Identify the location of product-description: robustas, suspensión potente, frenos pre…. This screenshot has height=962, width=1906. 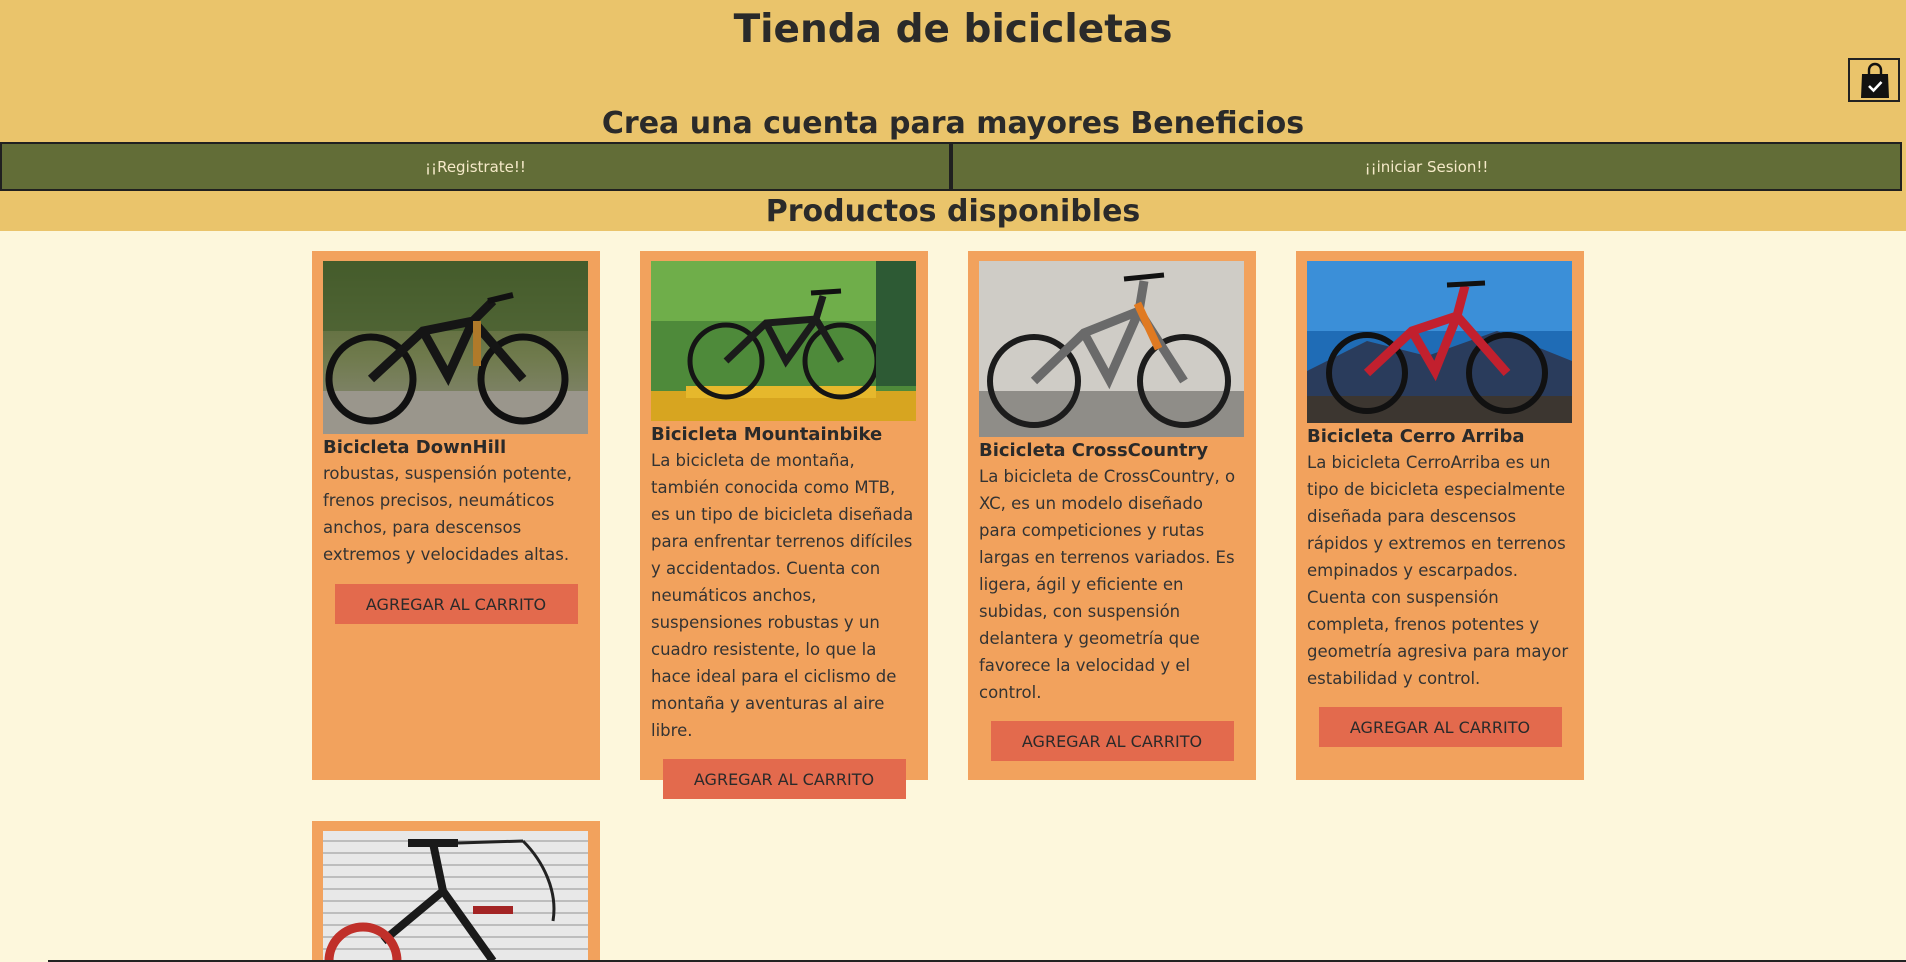
(447, 514).